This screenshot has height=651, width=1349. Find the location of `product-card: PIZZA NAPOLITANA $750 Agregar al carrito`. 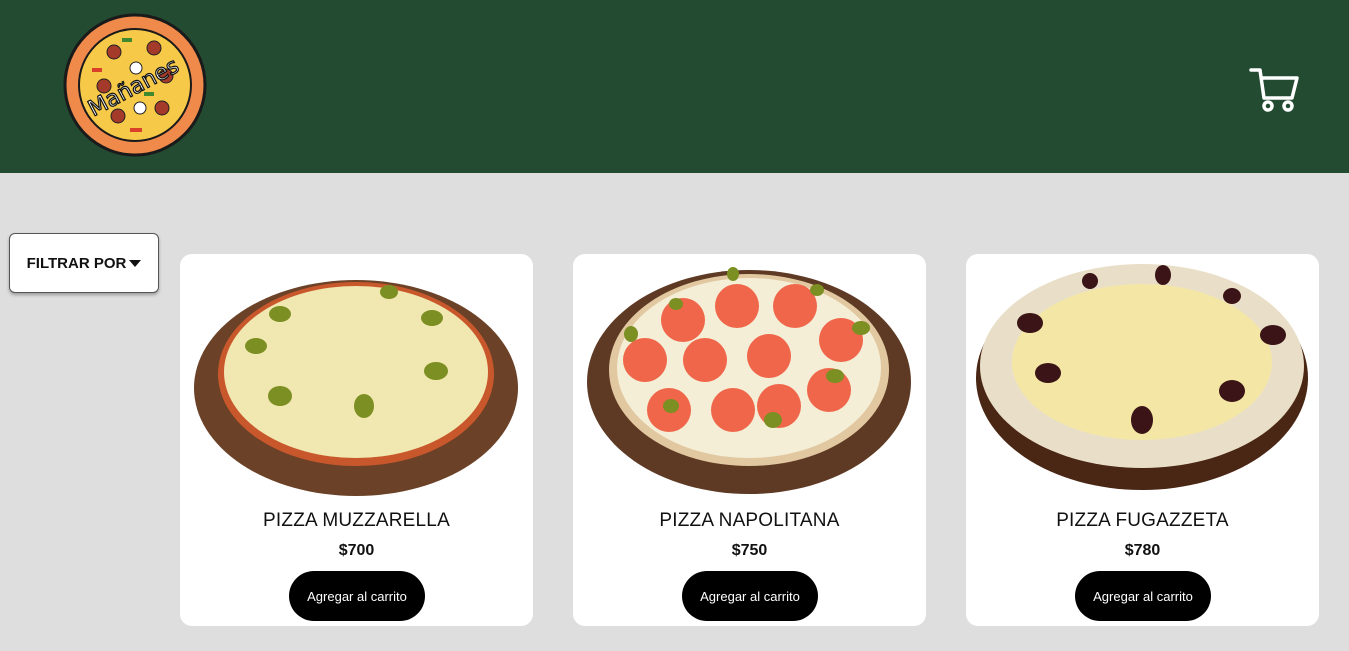

product-card: PIZZA NAPOLITANA $750 Agregar al carrito is located at coordinates (749, 440).